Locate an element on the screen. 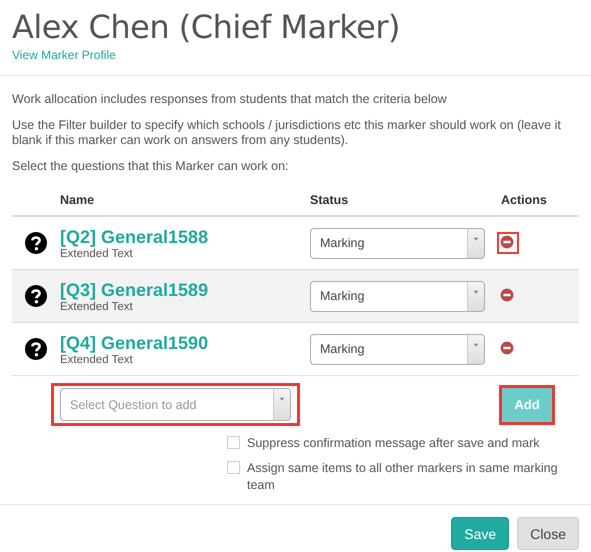  description-text: Work allocation includes responses from students that match the criteria below is located at coordinates (230, 99).